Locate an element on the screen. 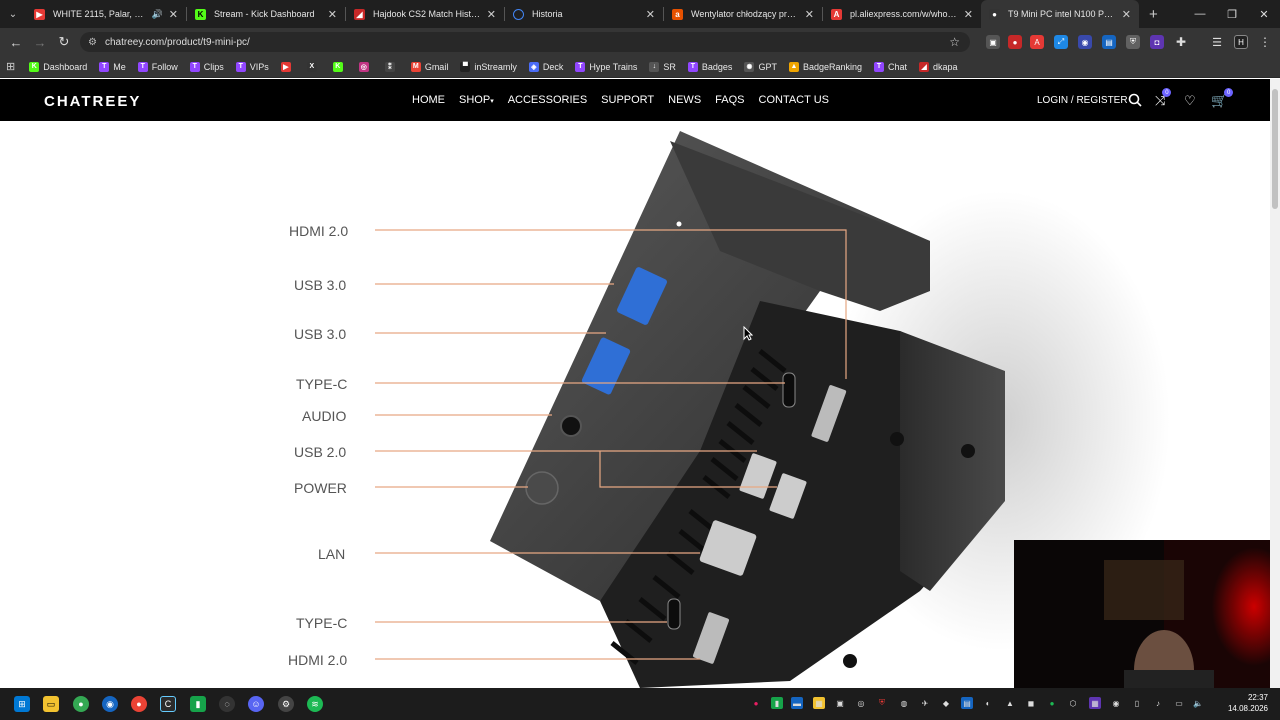 Image resolution: width=1280 pixels, height=720 pixels. file-explorer-icon: ▭ is located at coordinates (51, 704).